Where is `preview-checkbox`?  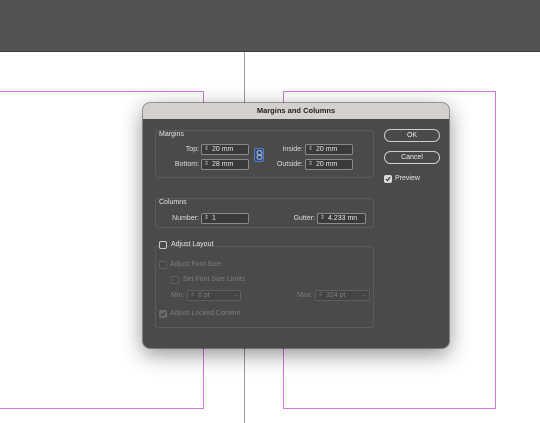
preview-checkbox is located at coordinates (388, 179).